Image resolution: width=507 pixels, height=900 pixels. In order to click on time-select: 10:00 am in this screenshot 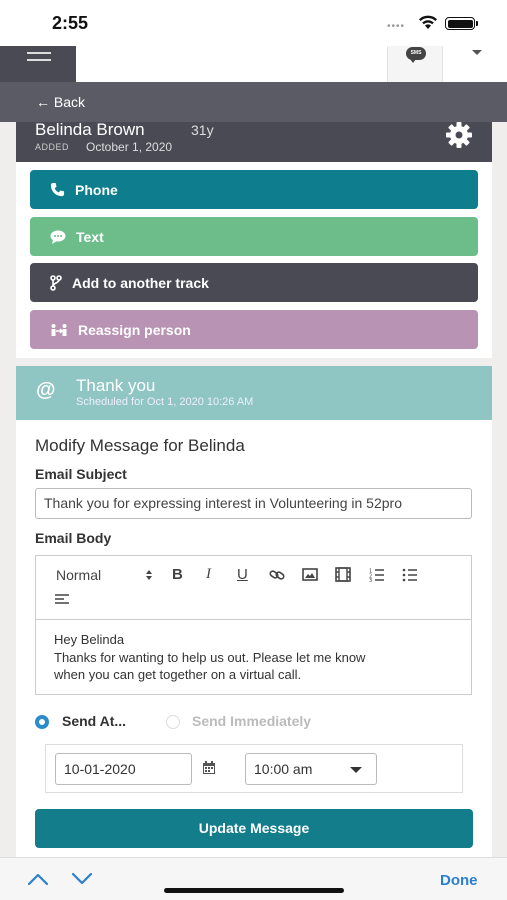, I will do `click(311, 769)`.